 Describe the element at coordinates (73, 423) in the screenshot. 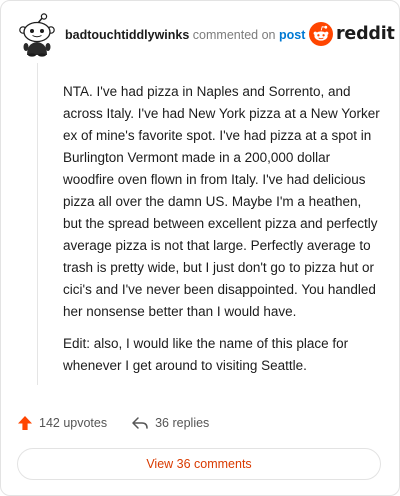

I see `upvote-count: 142 upvotes` at that location.